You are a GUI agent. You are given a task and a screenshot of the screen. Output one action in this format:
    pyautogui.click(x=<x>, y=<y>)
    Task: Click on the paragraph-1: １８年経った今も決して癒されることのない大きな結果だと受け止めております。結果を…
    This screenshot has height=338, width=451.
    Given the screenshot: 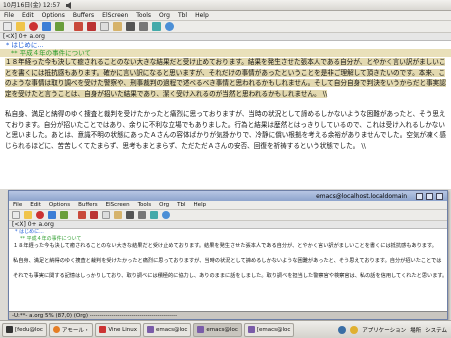 What is the action you would take?
    pyautogui.click(x=225, y=78)
    